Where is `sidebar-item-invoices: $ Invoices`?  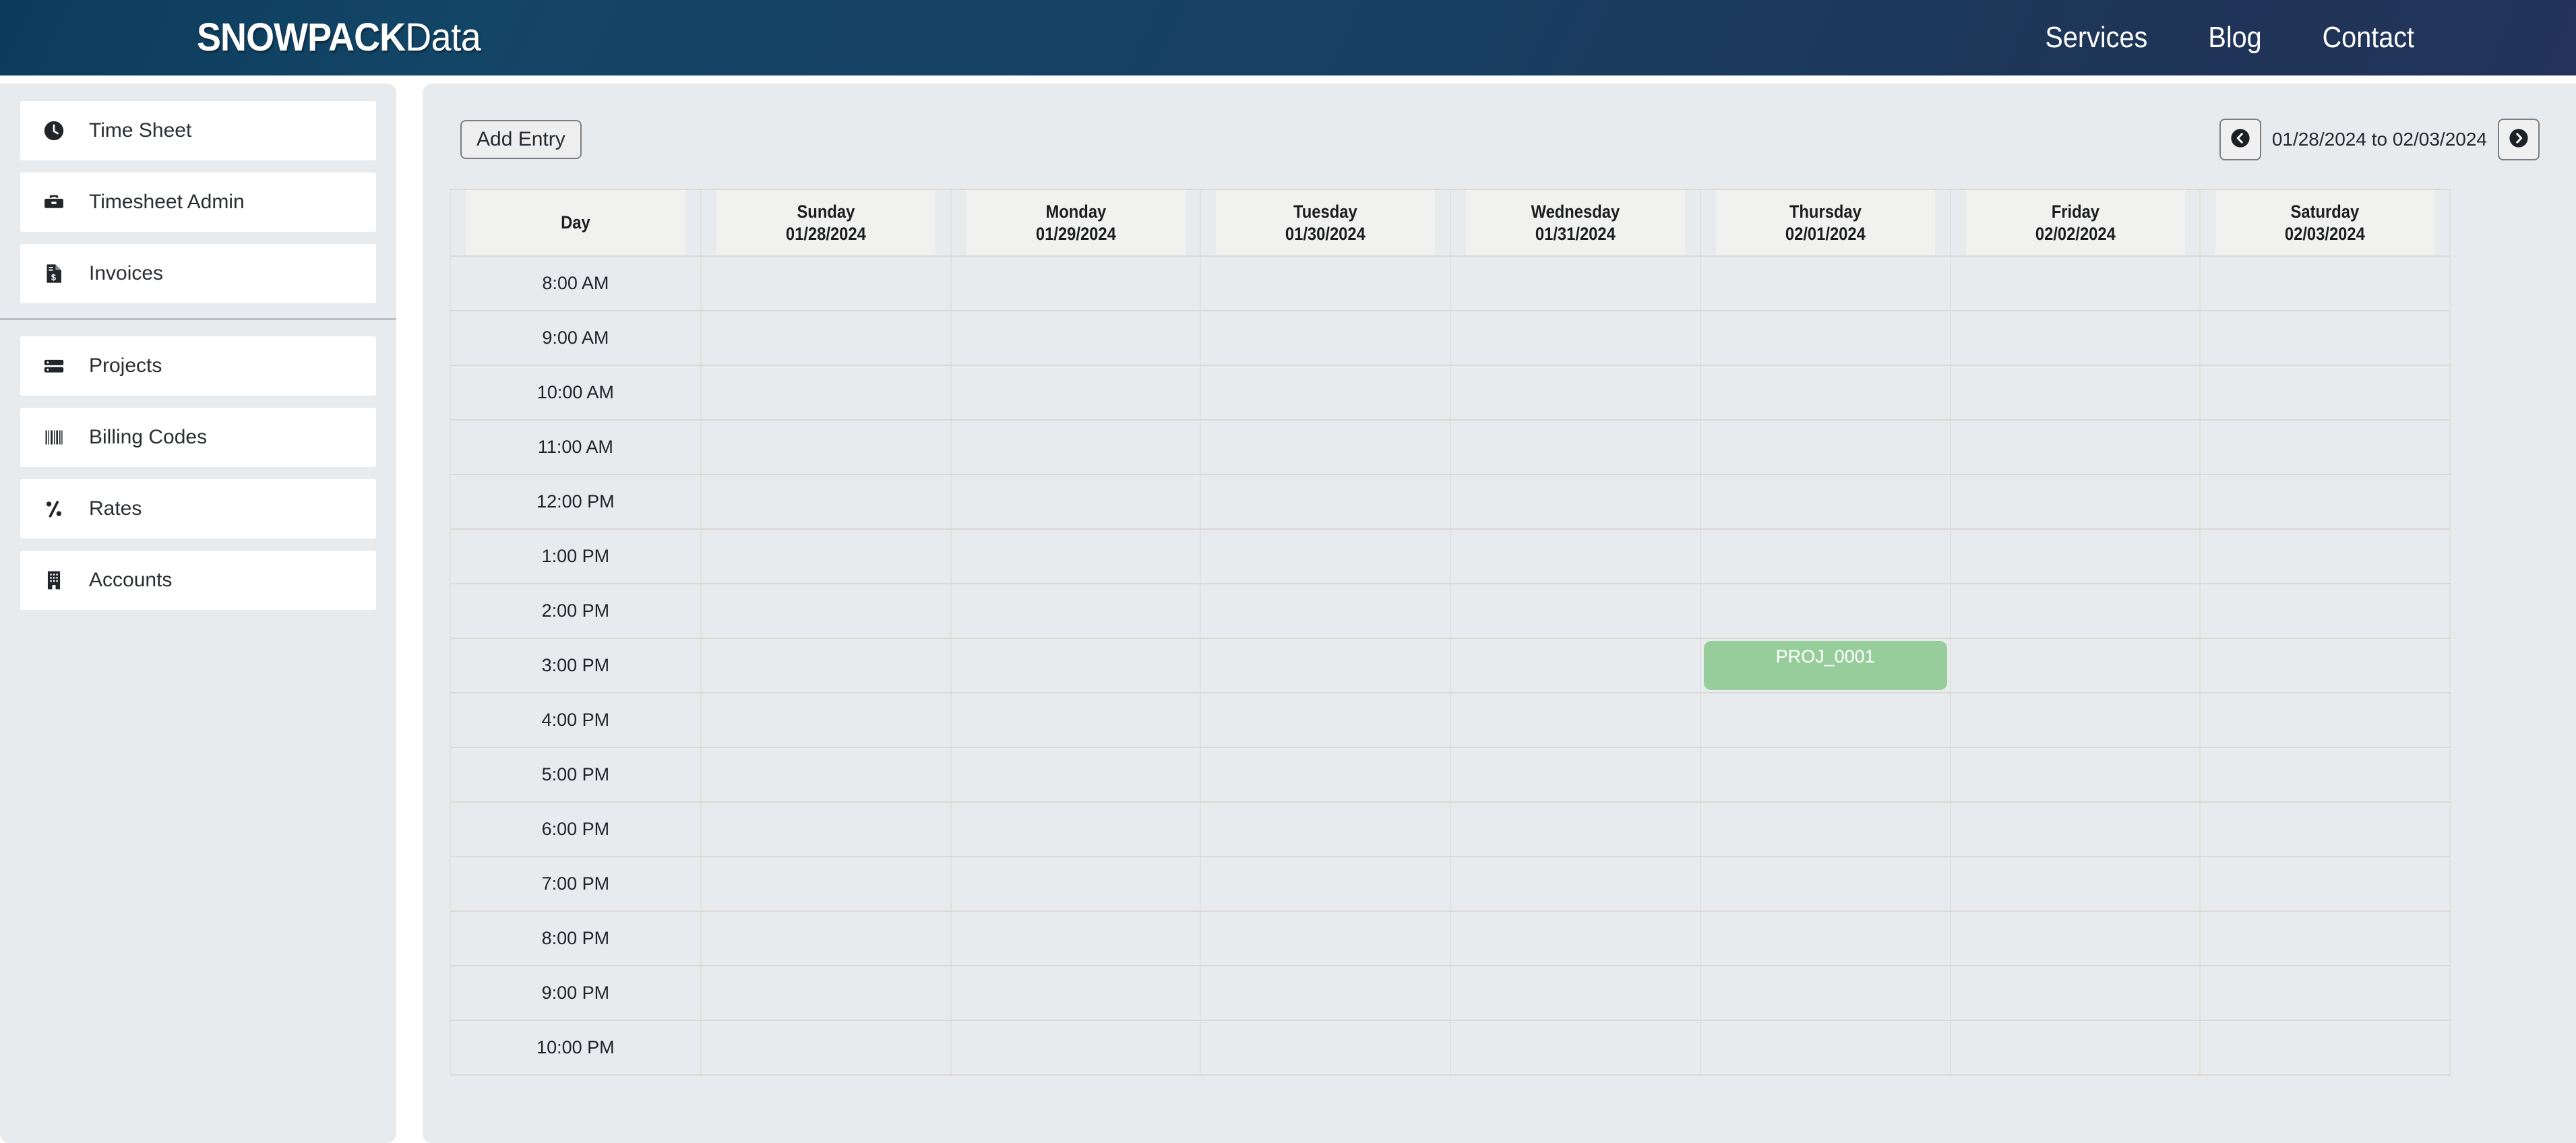
sidebar-item-invoices: $ Invoices is located at coordinates (198, 273).